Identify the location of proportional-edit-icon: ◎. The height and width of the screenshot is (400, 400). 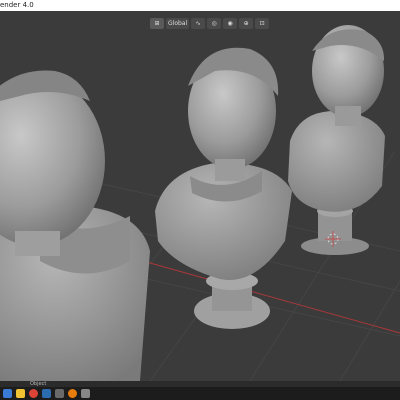
(214, 23).